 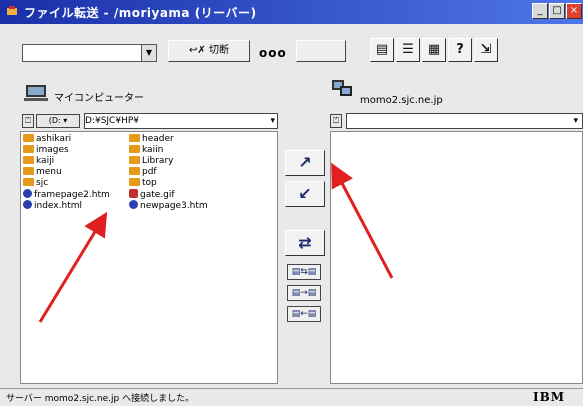 I want to click on sync-button: ⇄, so click(x=305, y=243).